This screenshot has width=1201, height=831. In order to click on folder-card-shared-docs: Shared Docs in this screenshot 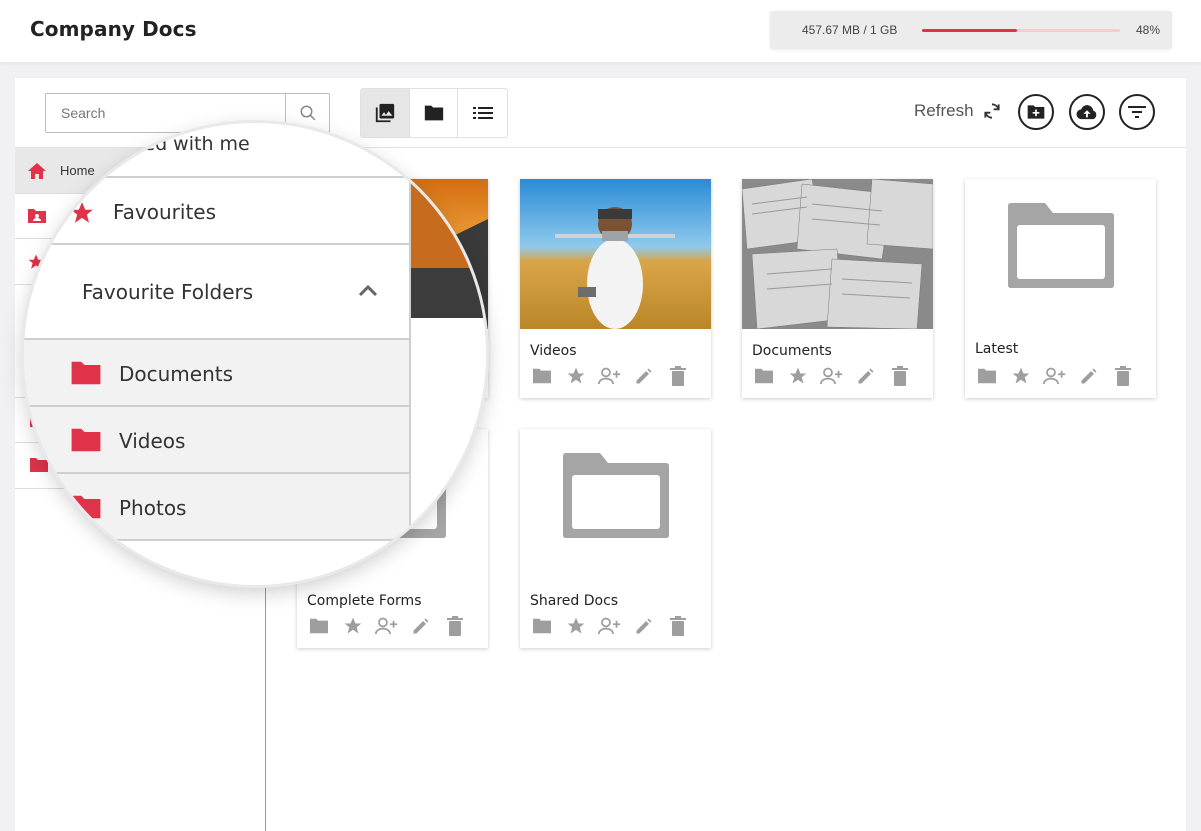, I will do `click(615, 538)`.